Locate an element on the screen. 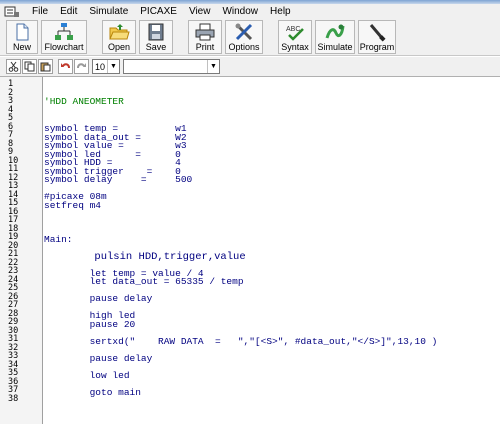 This screenshot has width=500, height=424. copy-button is located at coordinates (29, 66).